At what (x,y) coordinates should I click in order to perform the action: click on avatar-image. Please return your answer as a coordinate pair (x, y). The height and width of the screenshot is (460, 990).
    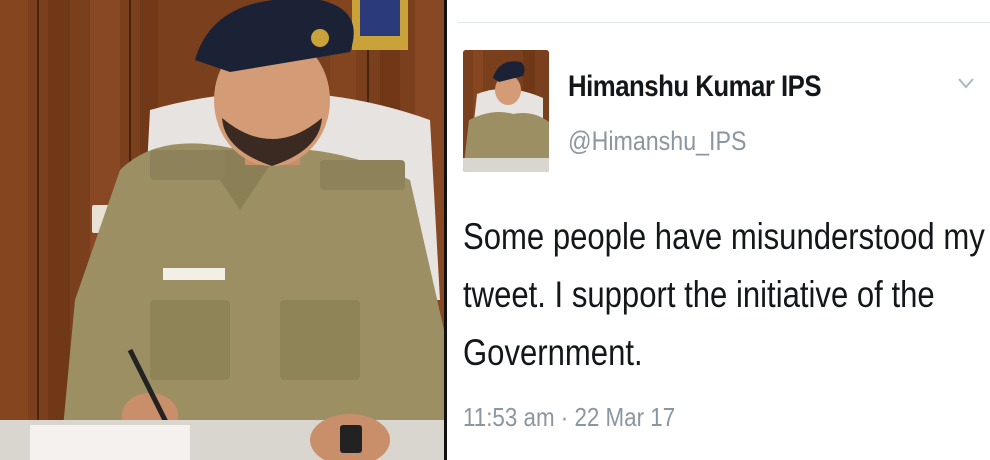
    Looking at the image, I should click on (506, 111).